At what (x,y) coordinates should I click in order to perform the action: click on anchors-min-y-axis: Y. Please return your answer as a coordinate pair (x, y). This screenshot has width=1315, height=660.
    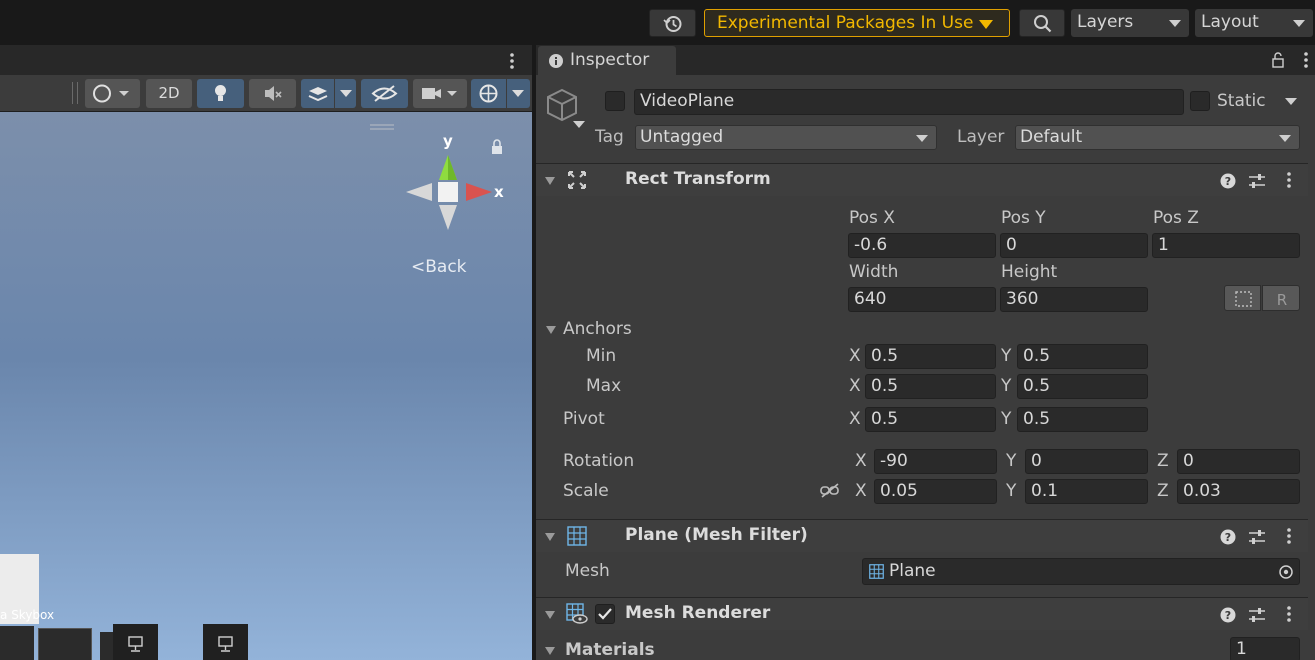
    Looking at the image, I should click on (1006, 356).